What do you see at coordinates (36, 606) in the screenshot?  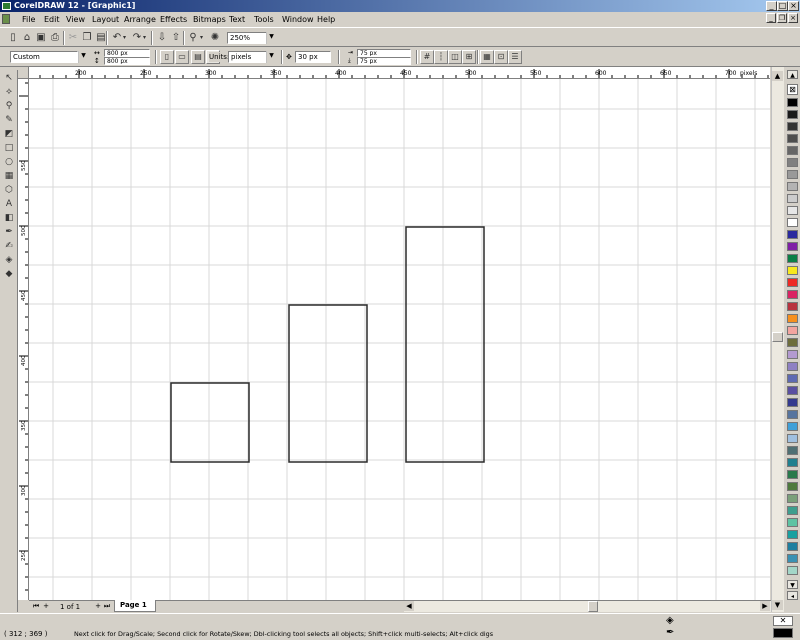 I see `first-page-icon: ⏮` at bounding box center [36, 606].